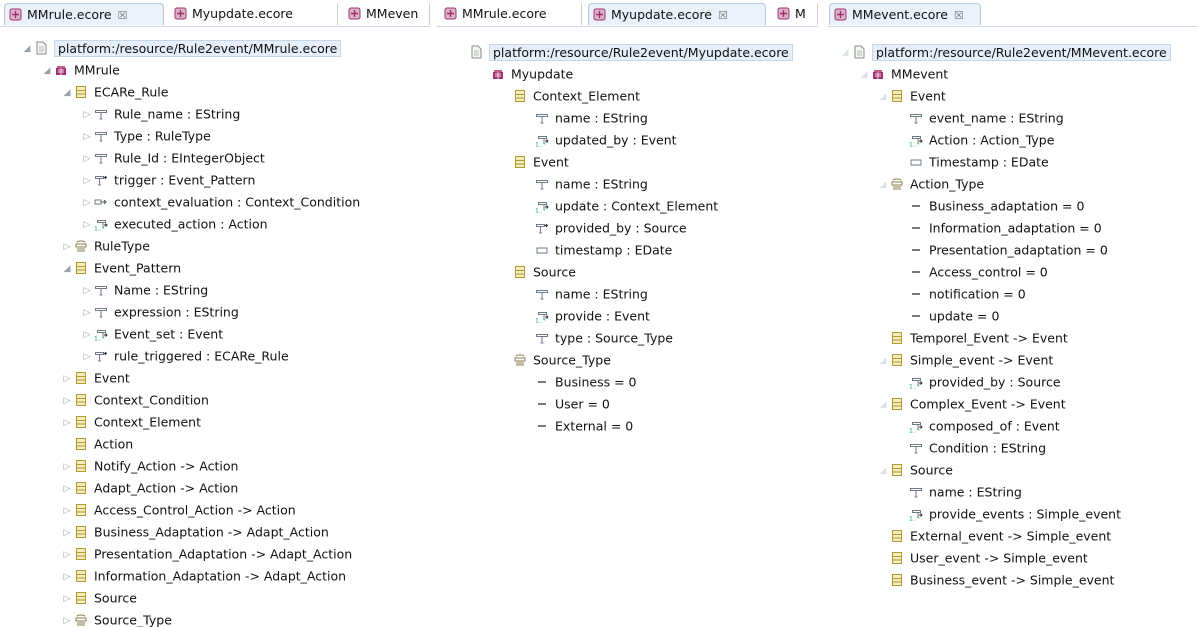 This screenshot has width=1197, height=627. I want to click on tree-row: ◢ ECARe_Rule, so click(114, 92).